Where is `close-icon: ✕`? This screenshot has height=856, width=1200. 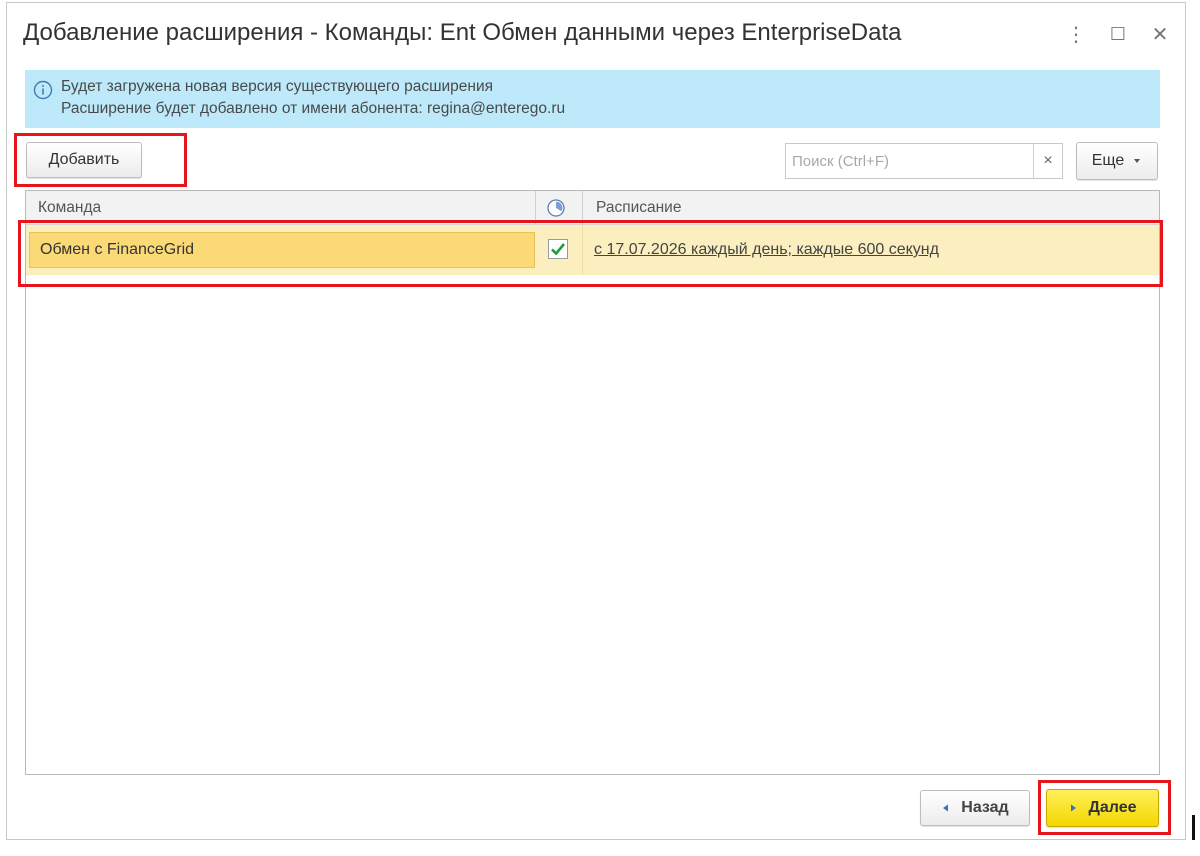
close-icon: ✕ is located at coordinates (1160, 34).